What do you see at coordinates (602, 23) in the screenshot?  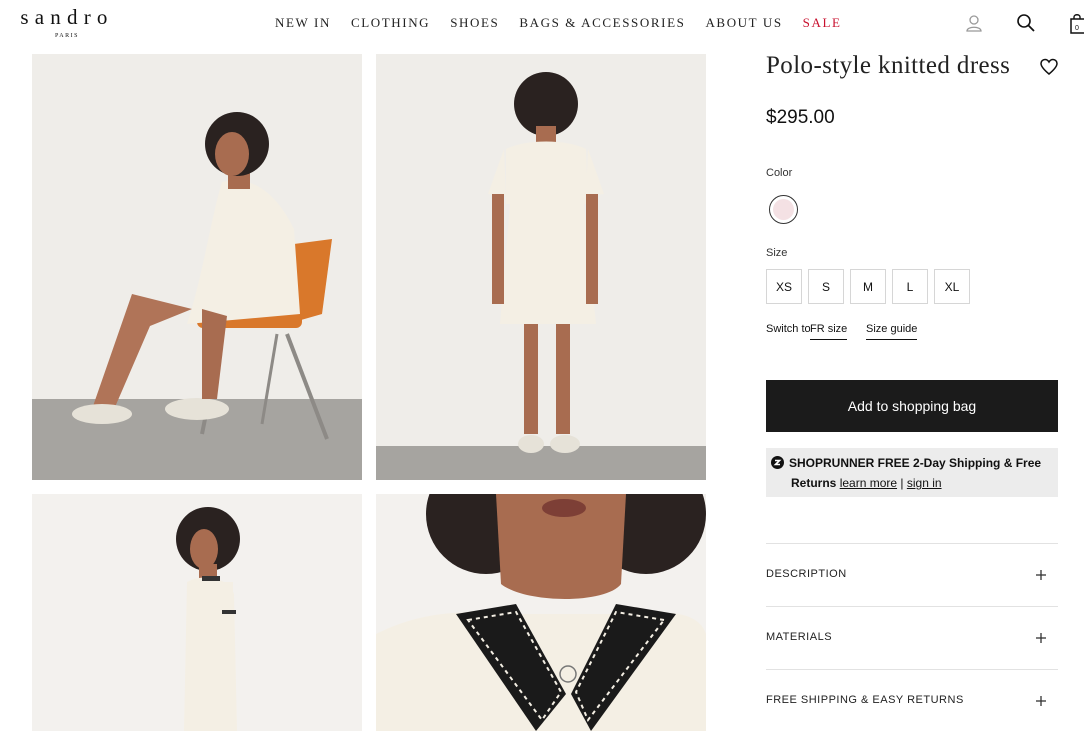 I see `nav-bags-accessories: BAGS & ACCESSORIES` at bounding box center [602, 23].